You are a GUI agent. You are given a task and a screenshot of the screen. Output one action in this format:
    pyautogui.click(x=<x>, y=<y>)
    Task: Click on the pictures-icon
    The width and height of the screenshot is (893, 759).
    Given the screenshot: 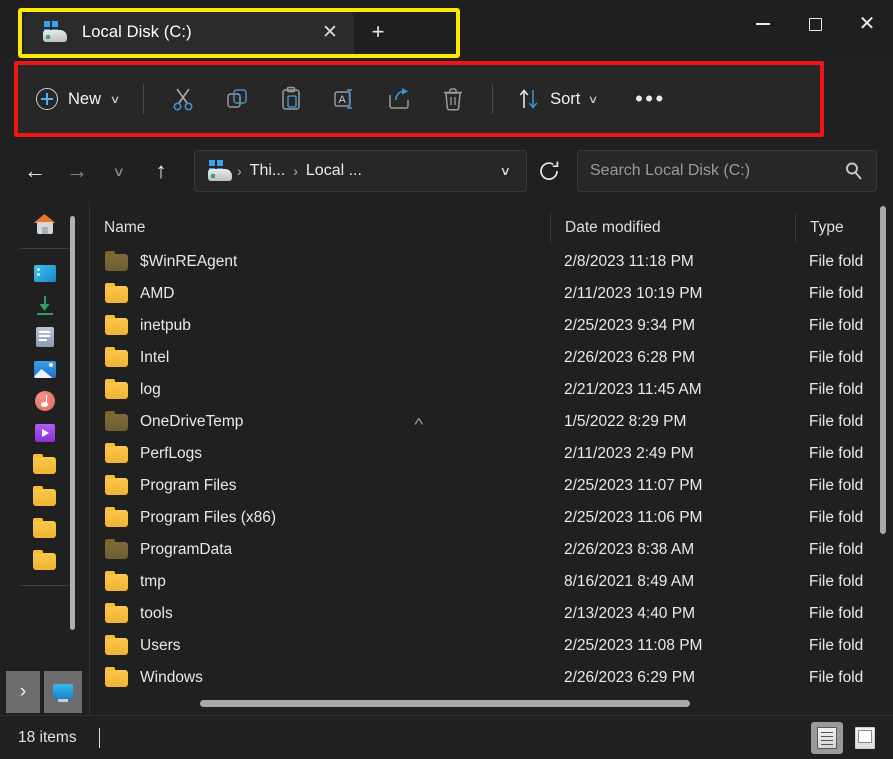 What is the action you would take?
    pyautogui.click(x=45, y=369)
    